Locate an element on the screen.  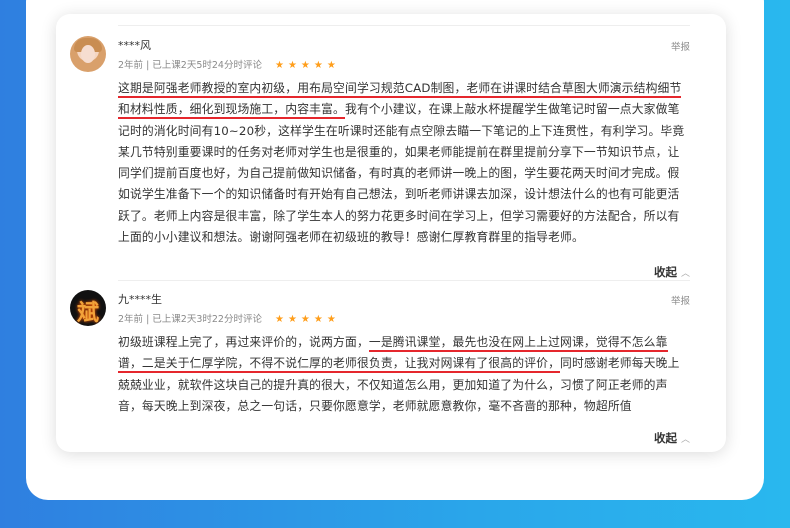
review-date: 2年前 | 已上课2天5时24分时评论 is located at coordinates (190, 65).